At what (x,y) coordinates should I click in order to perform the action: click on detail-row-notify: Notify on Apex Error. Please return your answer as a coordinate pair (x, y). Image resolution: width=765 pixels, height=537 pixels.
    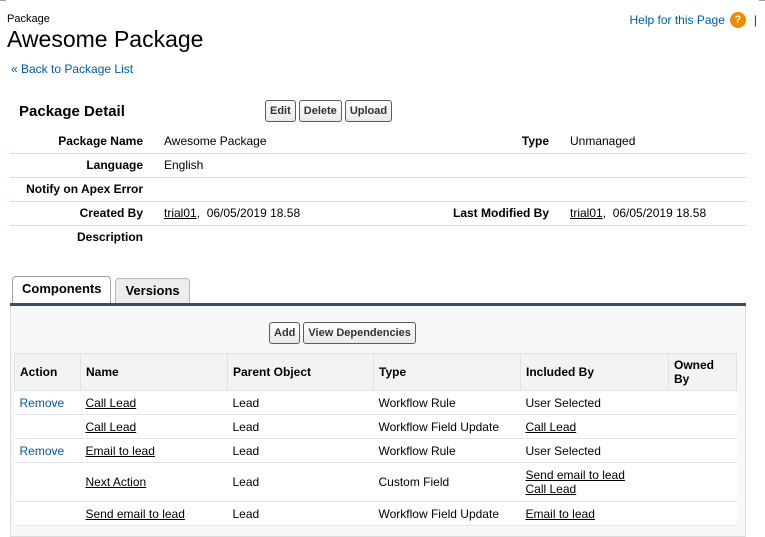
    Looking at the image, I should click on (378, 190).